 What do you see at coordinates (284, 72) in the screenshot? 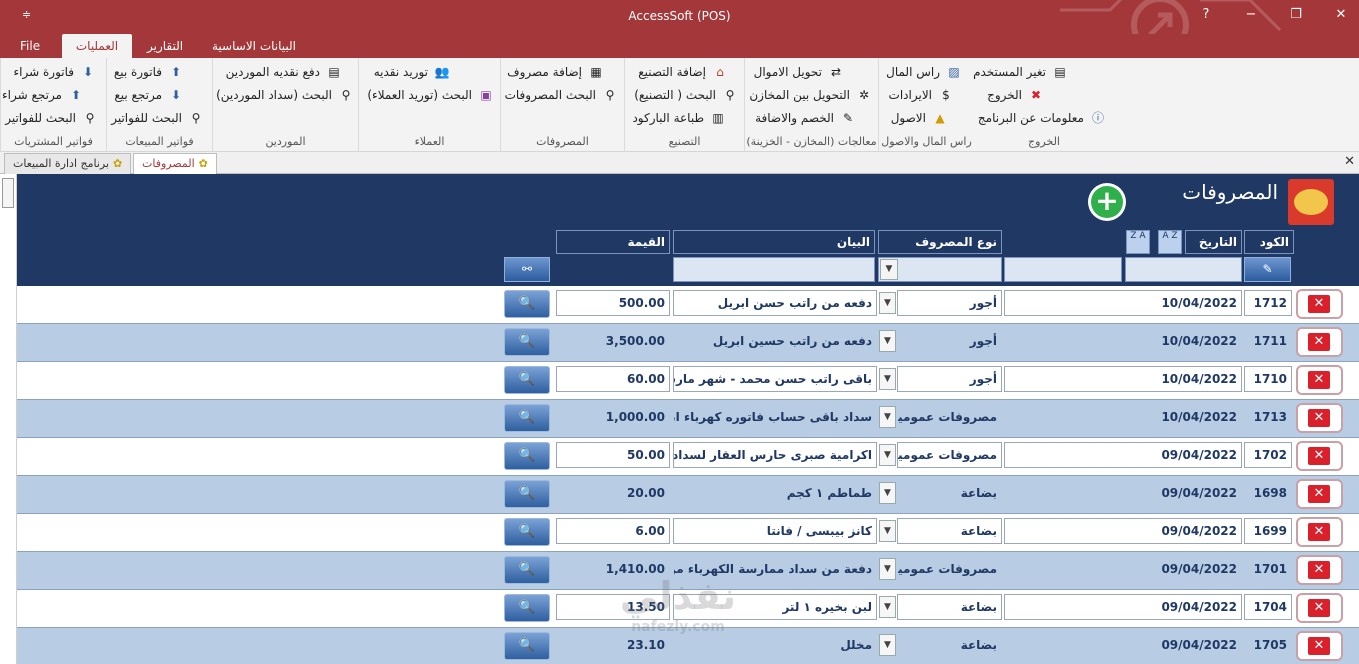
I see `supplier-payment-button: ▤دفع نقديه الموردين` at bounding box center [284, 72].